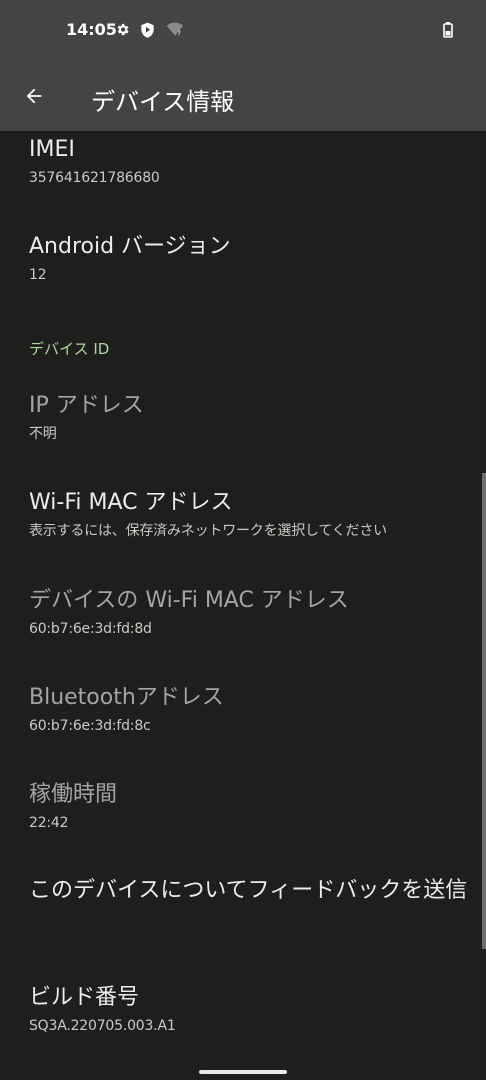 This screenshot has width=486, height=1080. What do you see at coordinates (247, 806) in the screenshot?
I see `pref-uptime: 稼働時間 22:42` at bounding box center [247, 806].